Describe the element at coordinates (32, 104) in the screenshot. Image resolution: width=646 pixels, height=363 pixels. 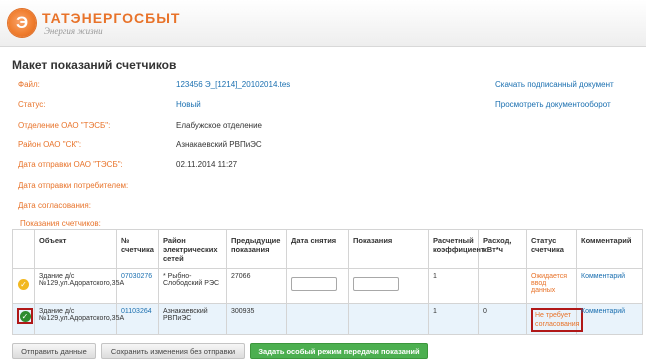
I see `status-label: Статус:` at that location.